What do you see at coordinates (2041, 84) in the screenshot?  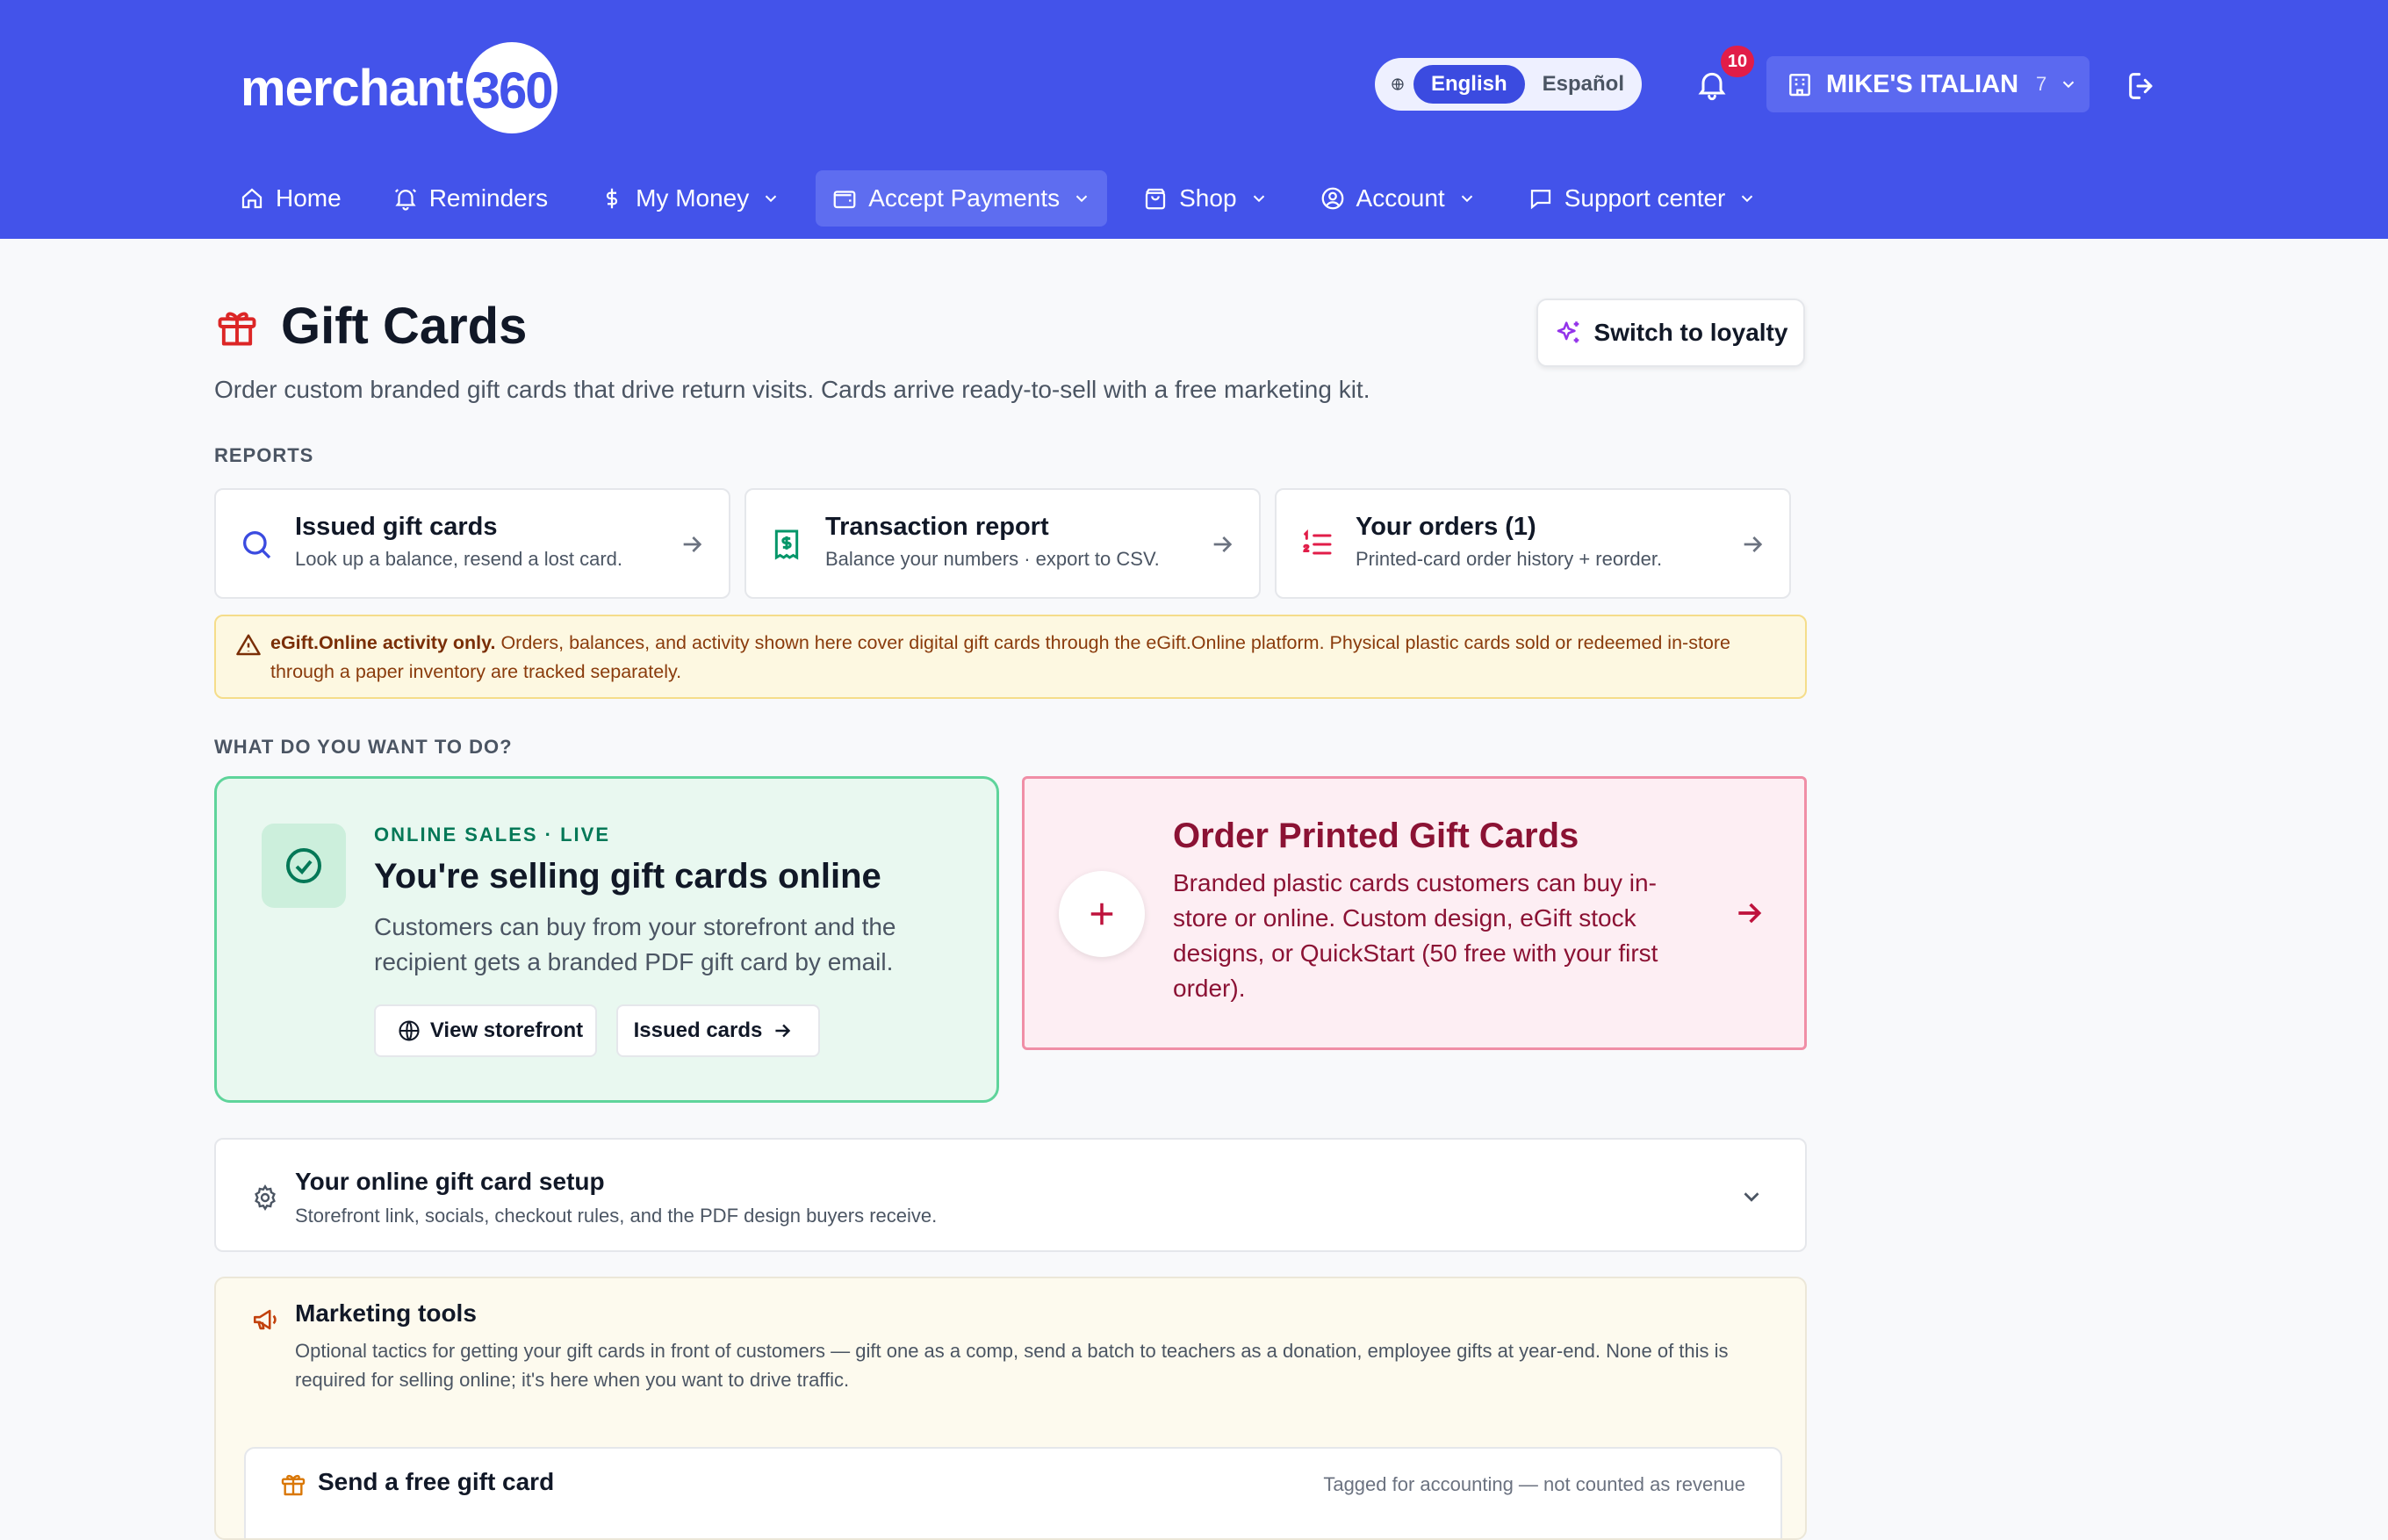 I see `merchant-count: 7` at bounding box center [2041, 84].